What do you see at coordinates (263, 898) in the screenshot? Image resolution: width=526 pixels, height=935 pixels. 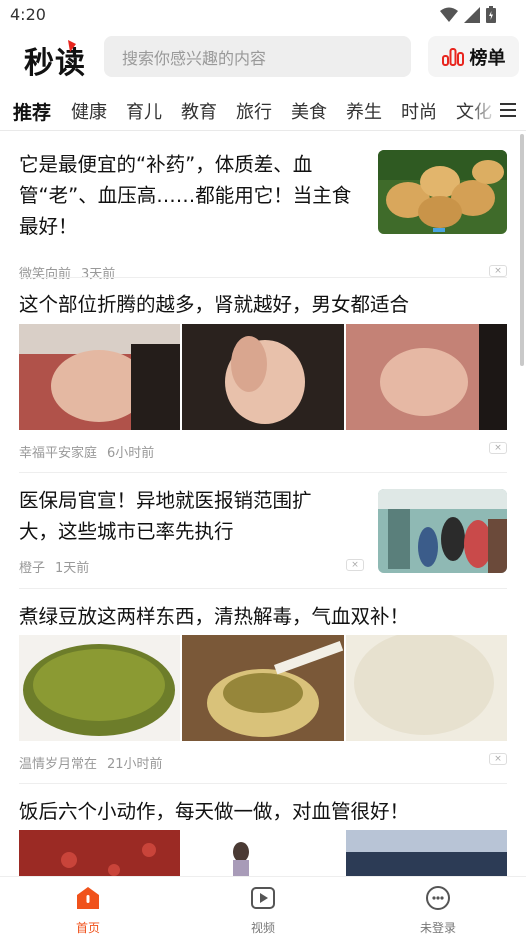 I see `video-icon` at bounding box center [263, 898].